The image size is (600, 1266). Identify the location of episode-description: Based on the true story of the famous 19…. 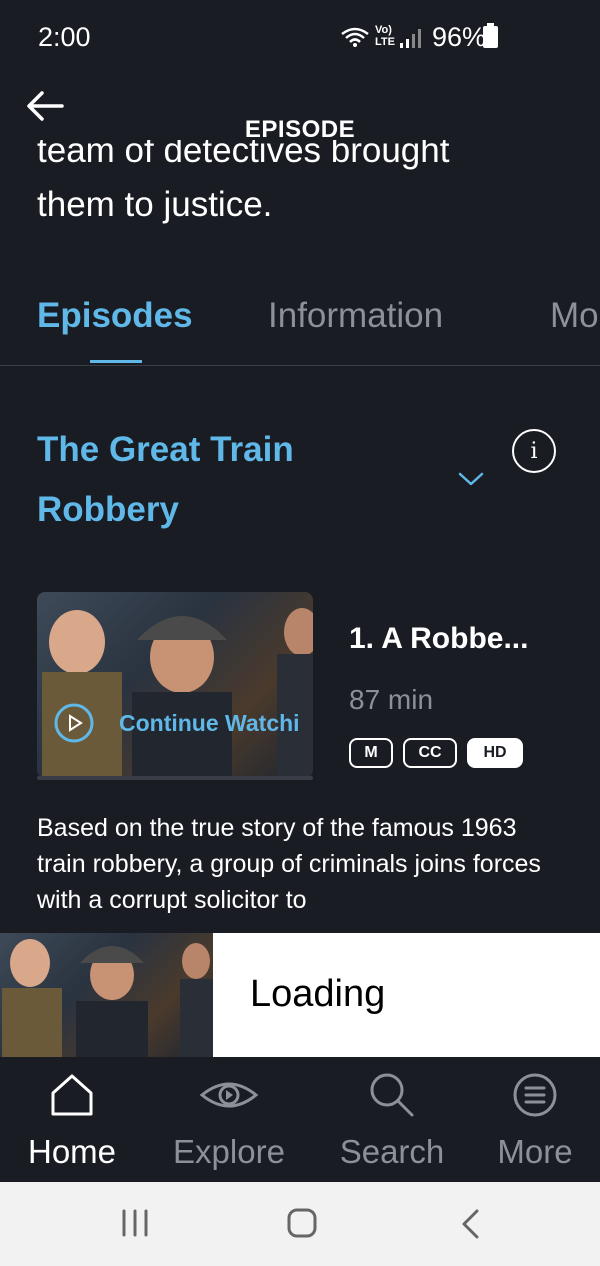
(289, 864).